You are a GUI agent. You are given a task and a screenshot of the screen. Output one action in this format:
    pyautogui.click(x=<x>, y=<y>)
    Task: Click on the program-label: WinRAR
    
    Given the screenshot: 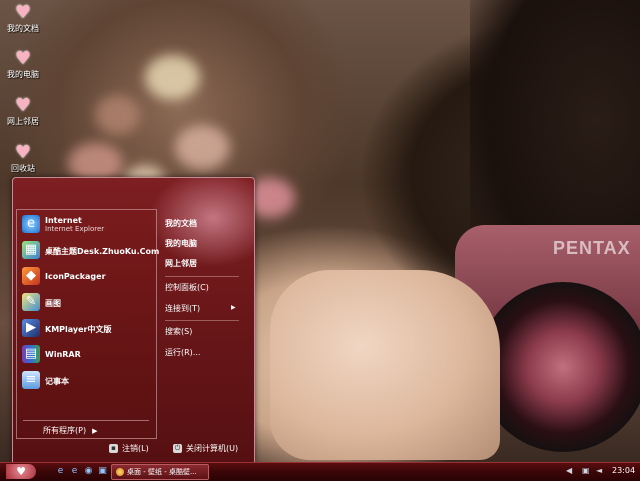 What is the action you would take?
    pyautogui.click(x=63, y=354)
    